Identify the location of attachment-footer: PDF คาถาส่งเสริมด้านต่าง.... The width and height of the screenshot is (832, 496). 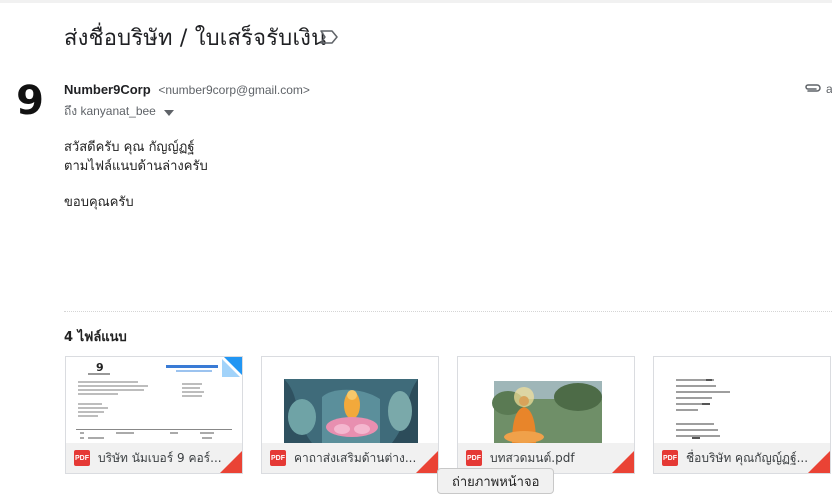
(350, 458).